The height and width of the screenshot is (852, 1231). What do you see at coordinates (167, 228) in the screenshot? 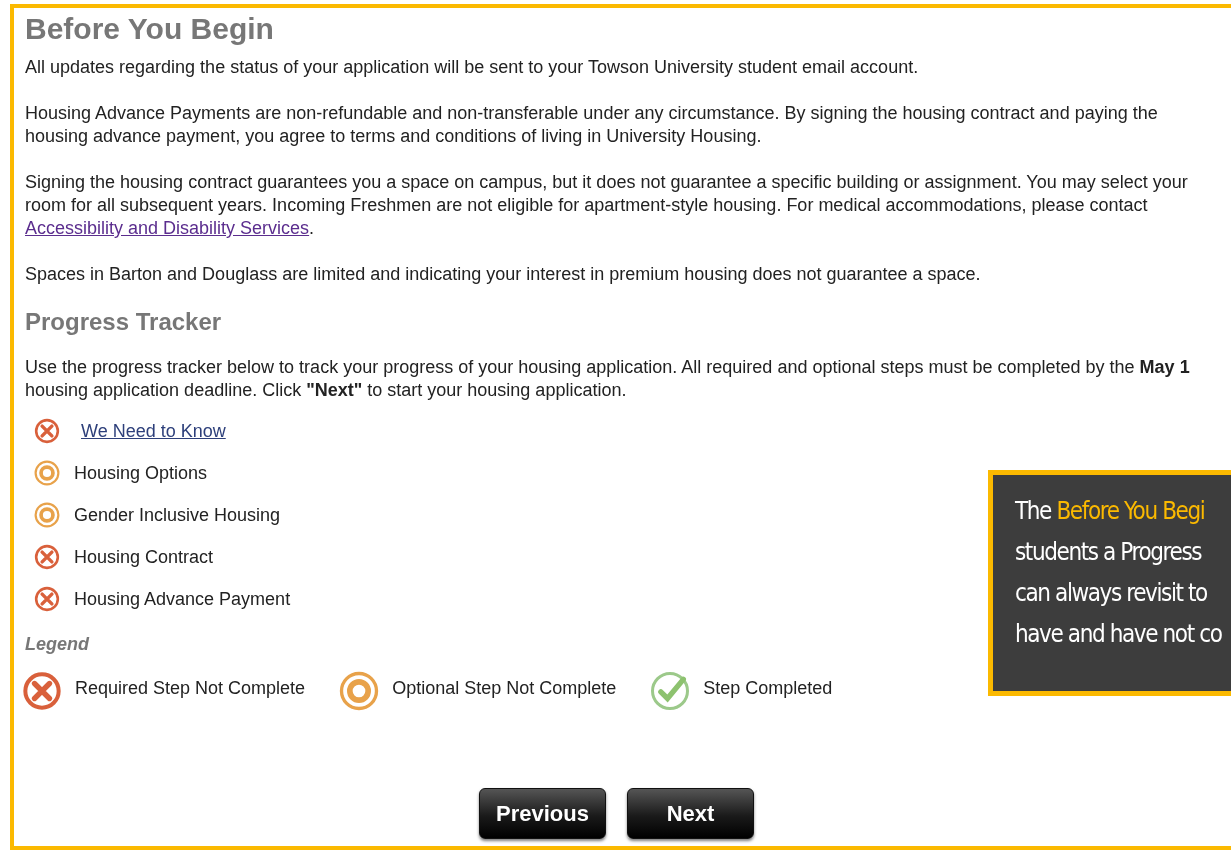
I see `link: Accessibility and Disability Services` at bounding box center [167, 228].